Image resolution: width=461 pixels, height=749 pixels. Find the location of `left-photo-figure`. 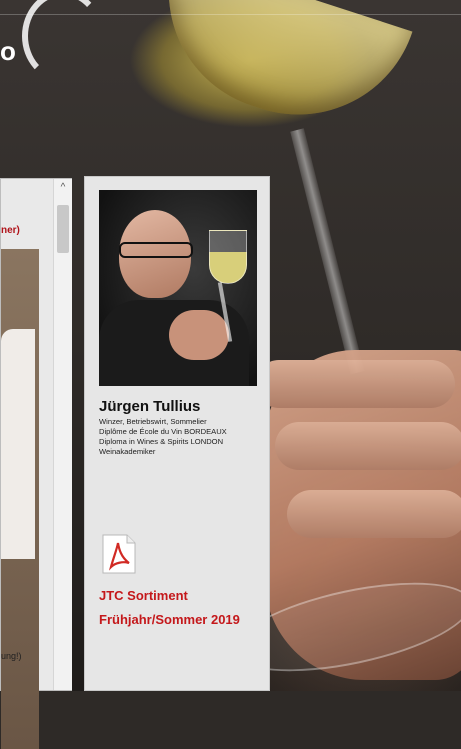

left-photo-figure is located at coordinates (18, 444).